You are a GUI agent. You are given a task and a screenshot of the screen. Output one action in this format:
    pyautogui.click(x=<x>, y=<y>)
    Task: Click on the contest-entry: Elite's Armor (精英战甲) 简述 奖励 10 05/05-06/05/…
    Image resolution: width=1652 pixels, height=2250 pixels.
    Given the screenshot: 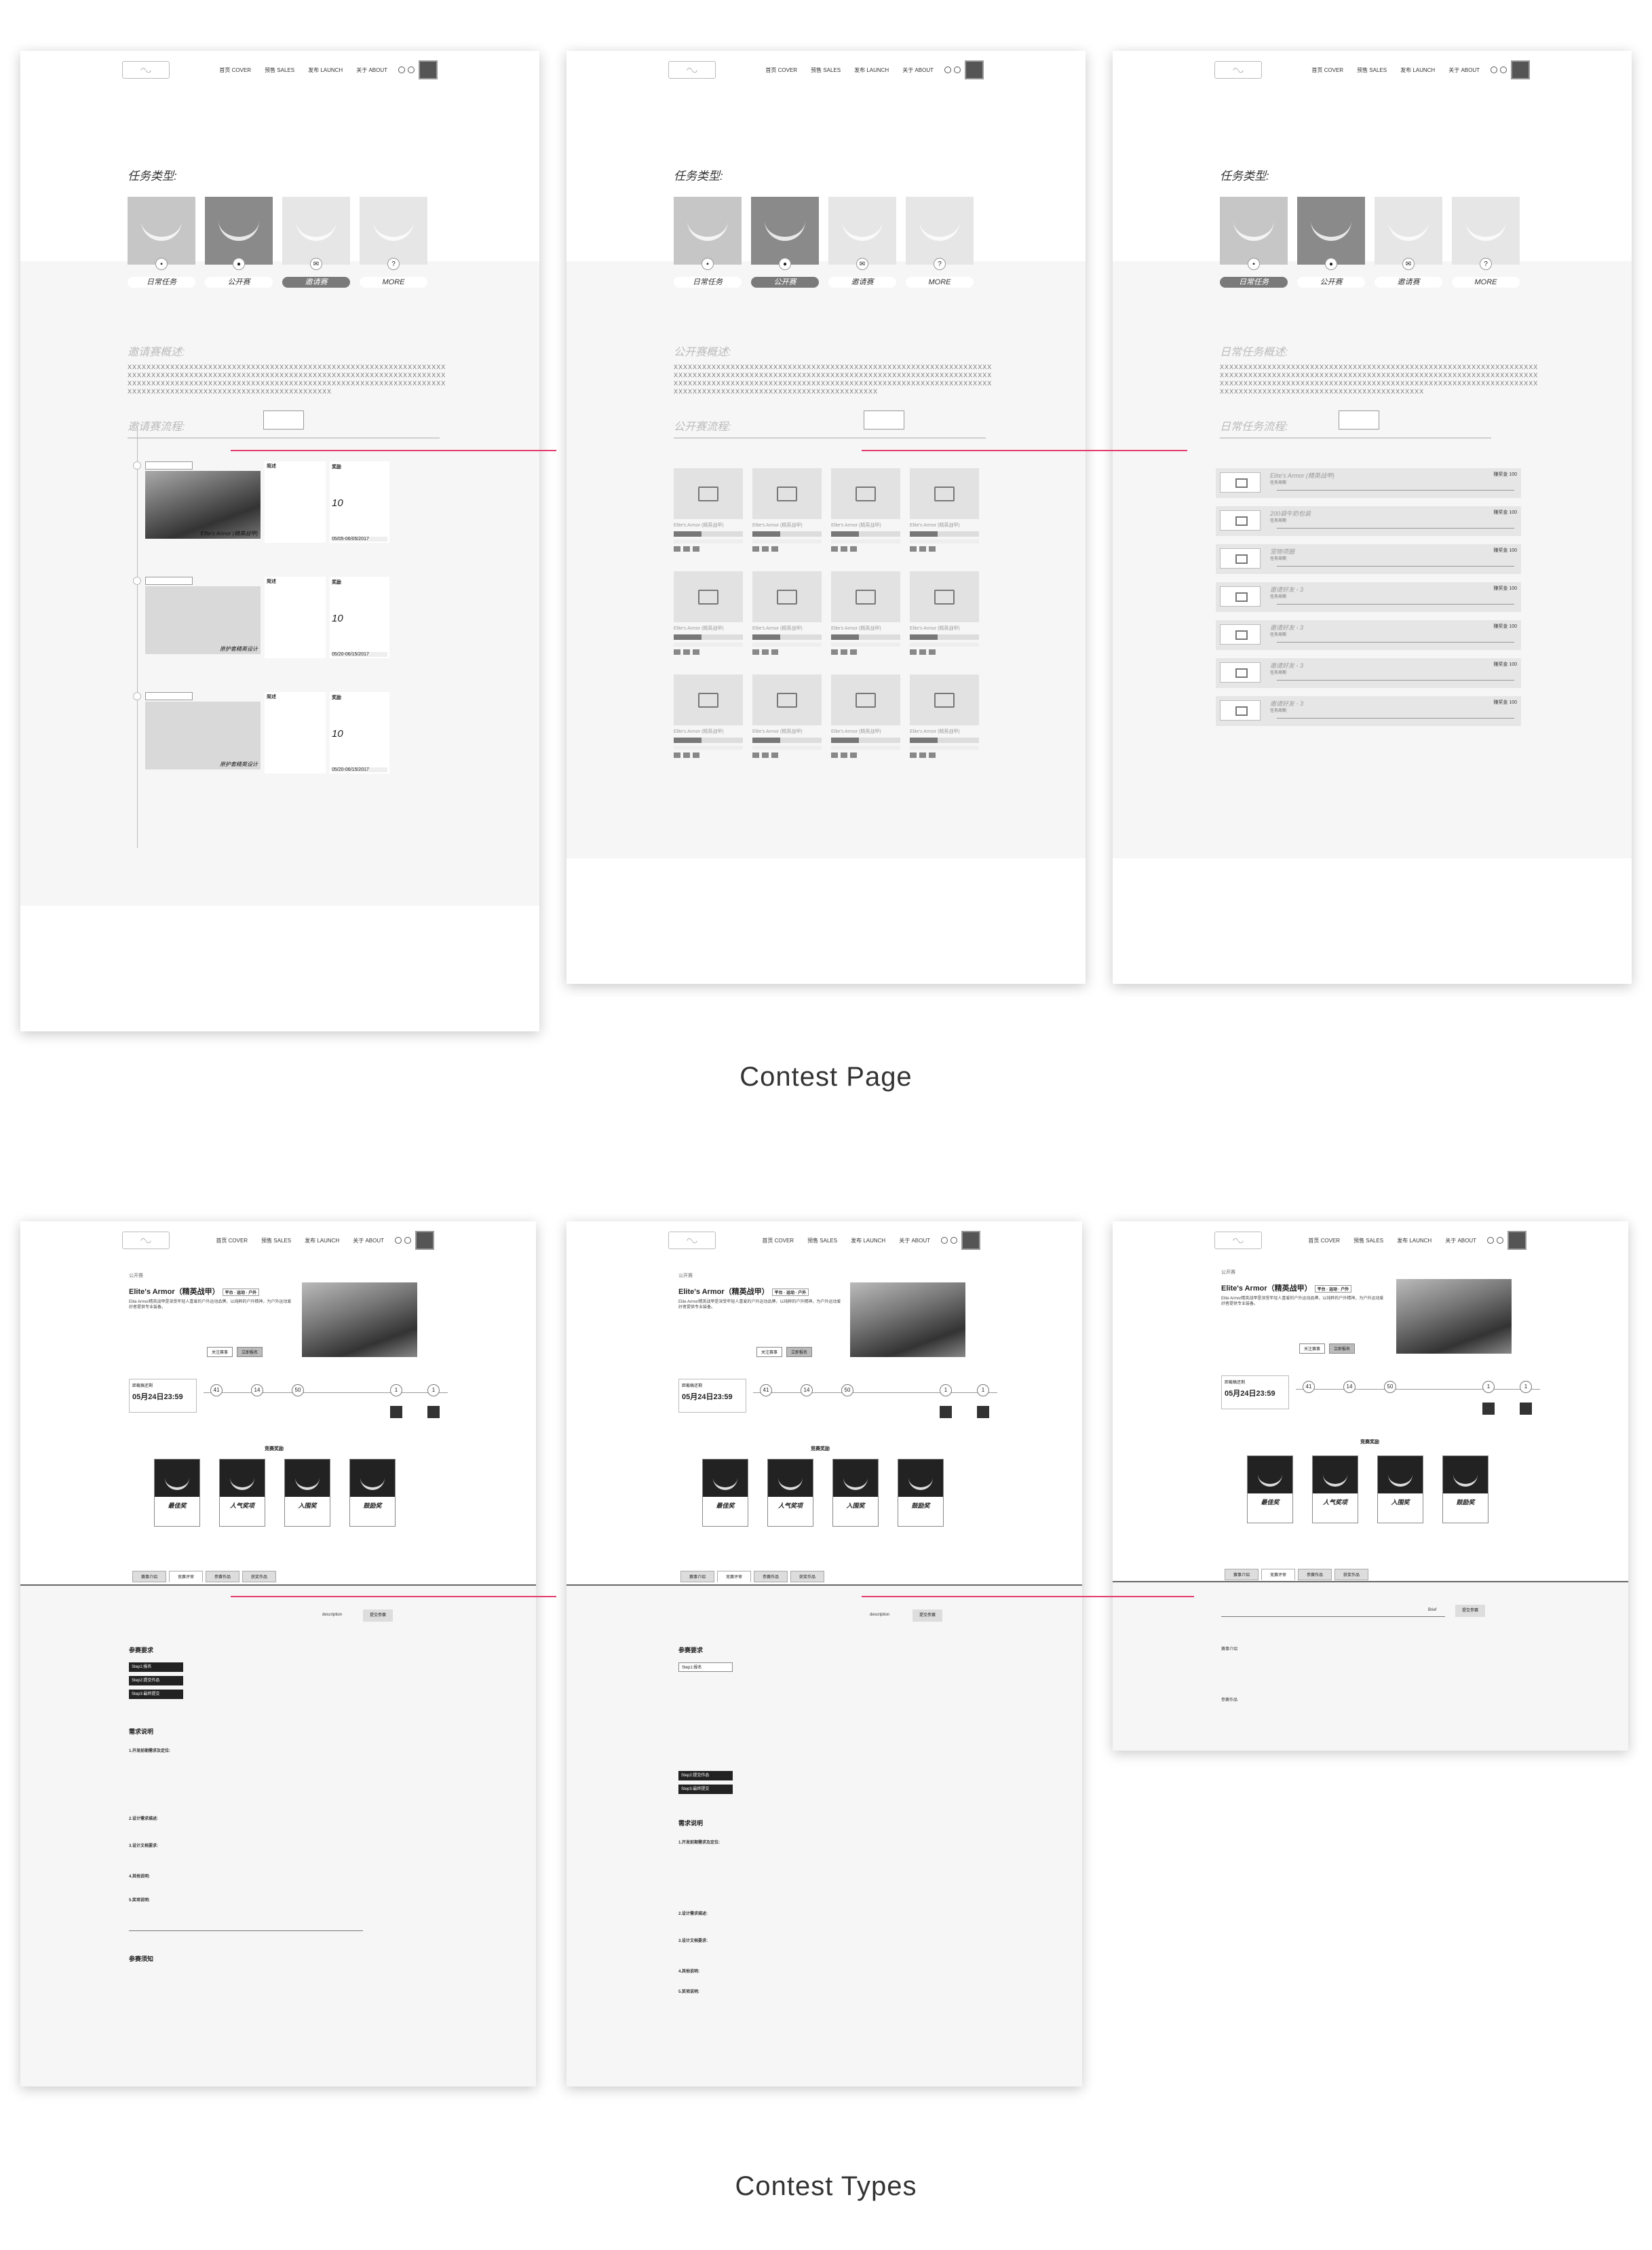 What is the action you would take?
    pyautogui.click(x=270, y=506)
    